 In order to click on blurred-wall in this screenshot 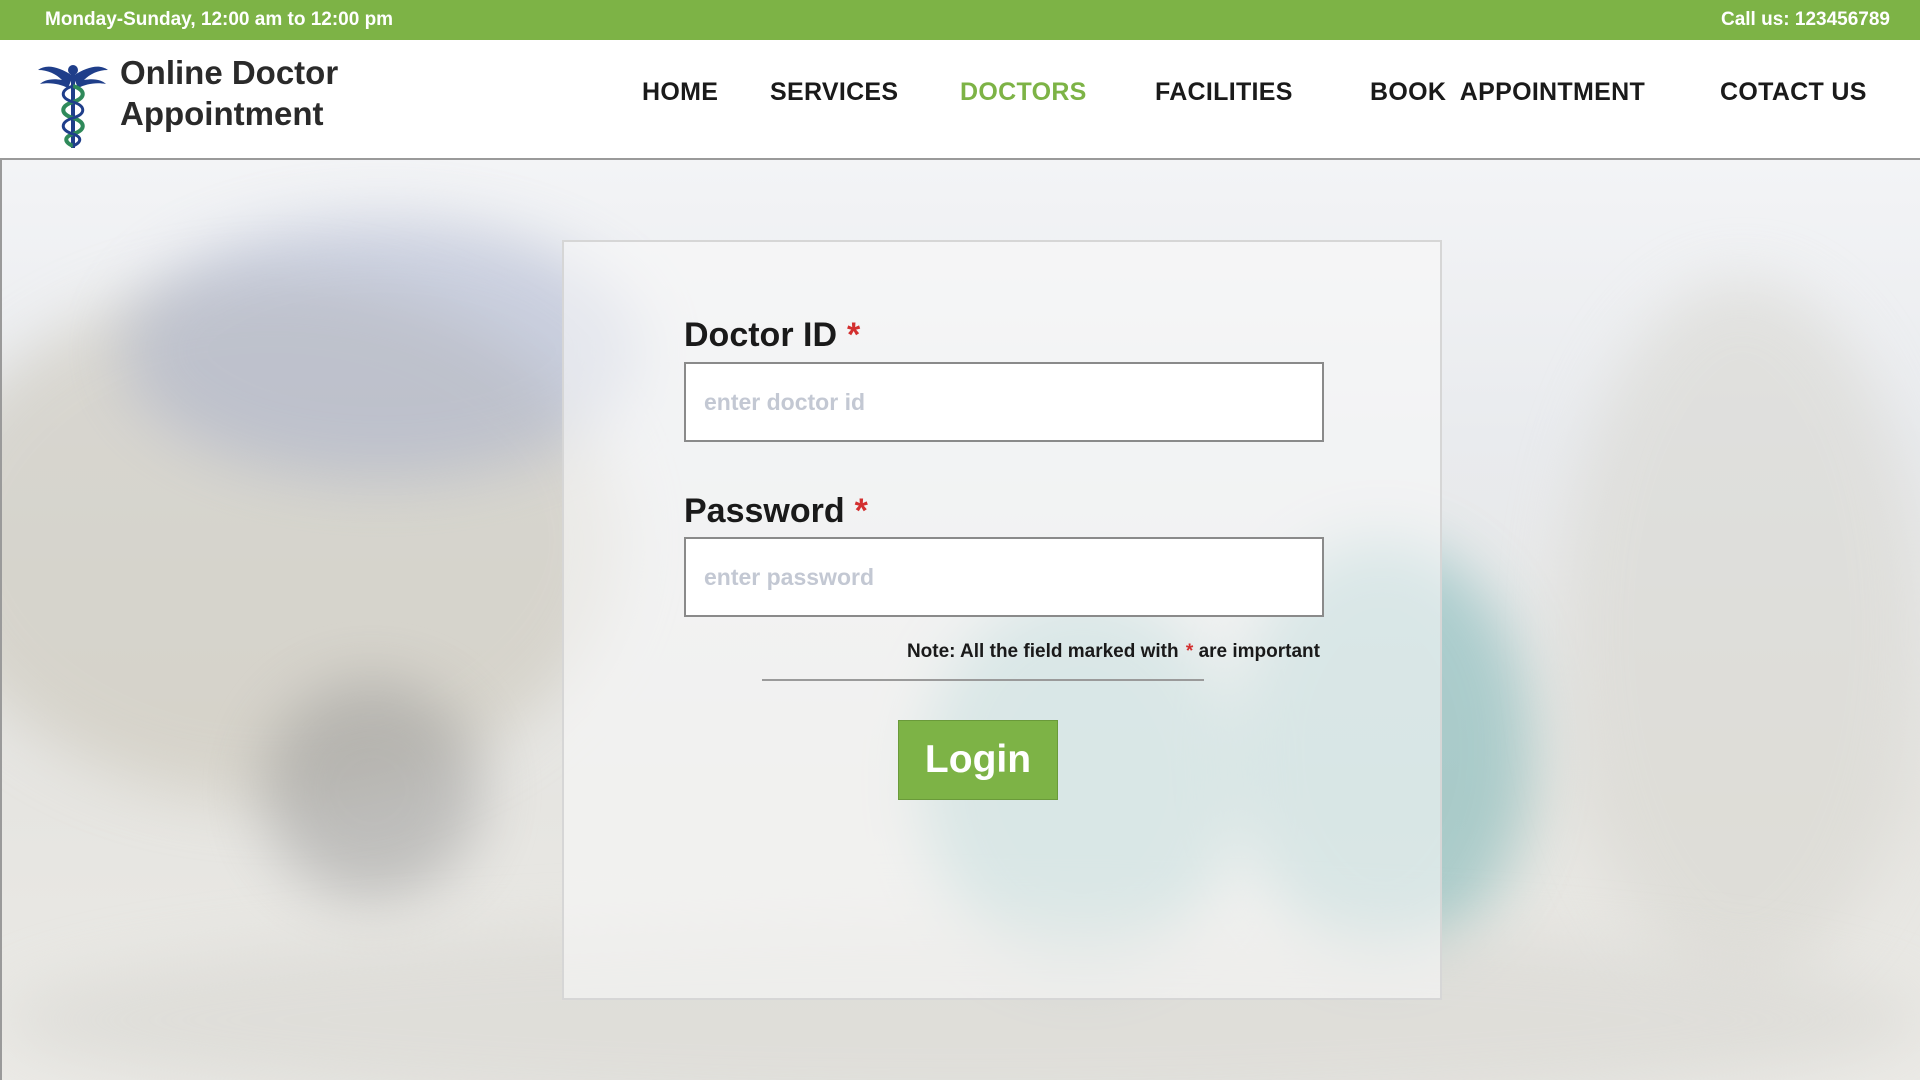, I will do `click(1741, 630)`.